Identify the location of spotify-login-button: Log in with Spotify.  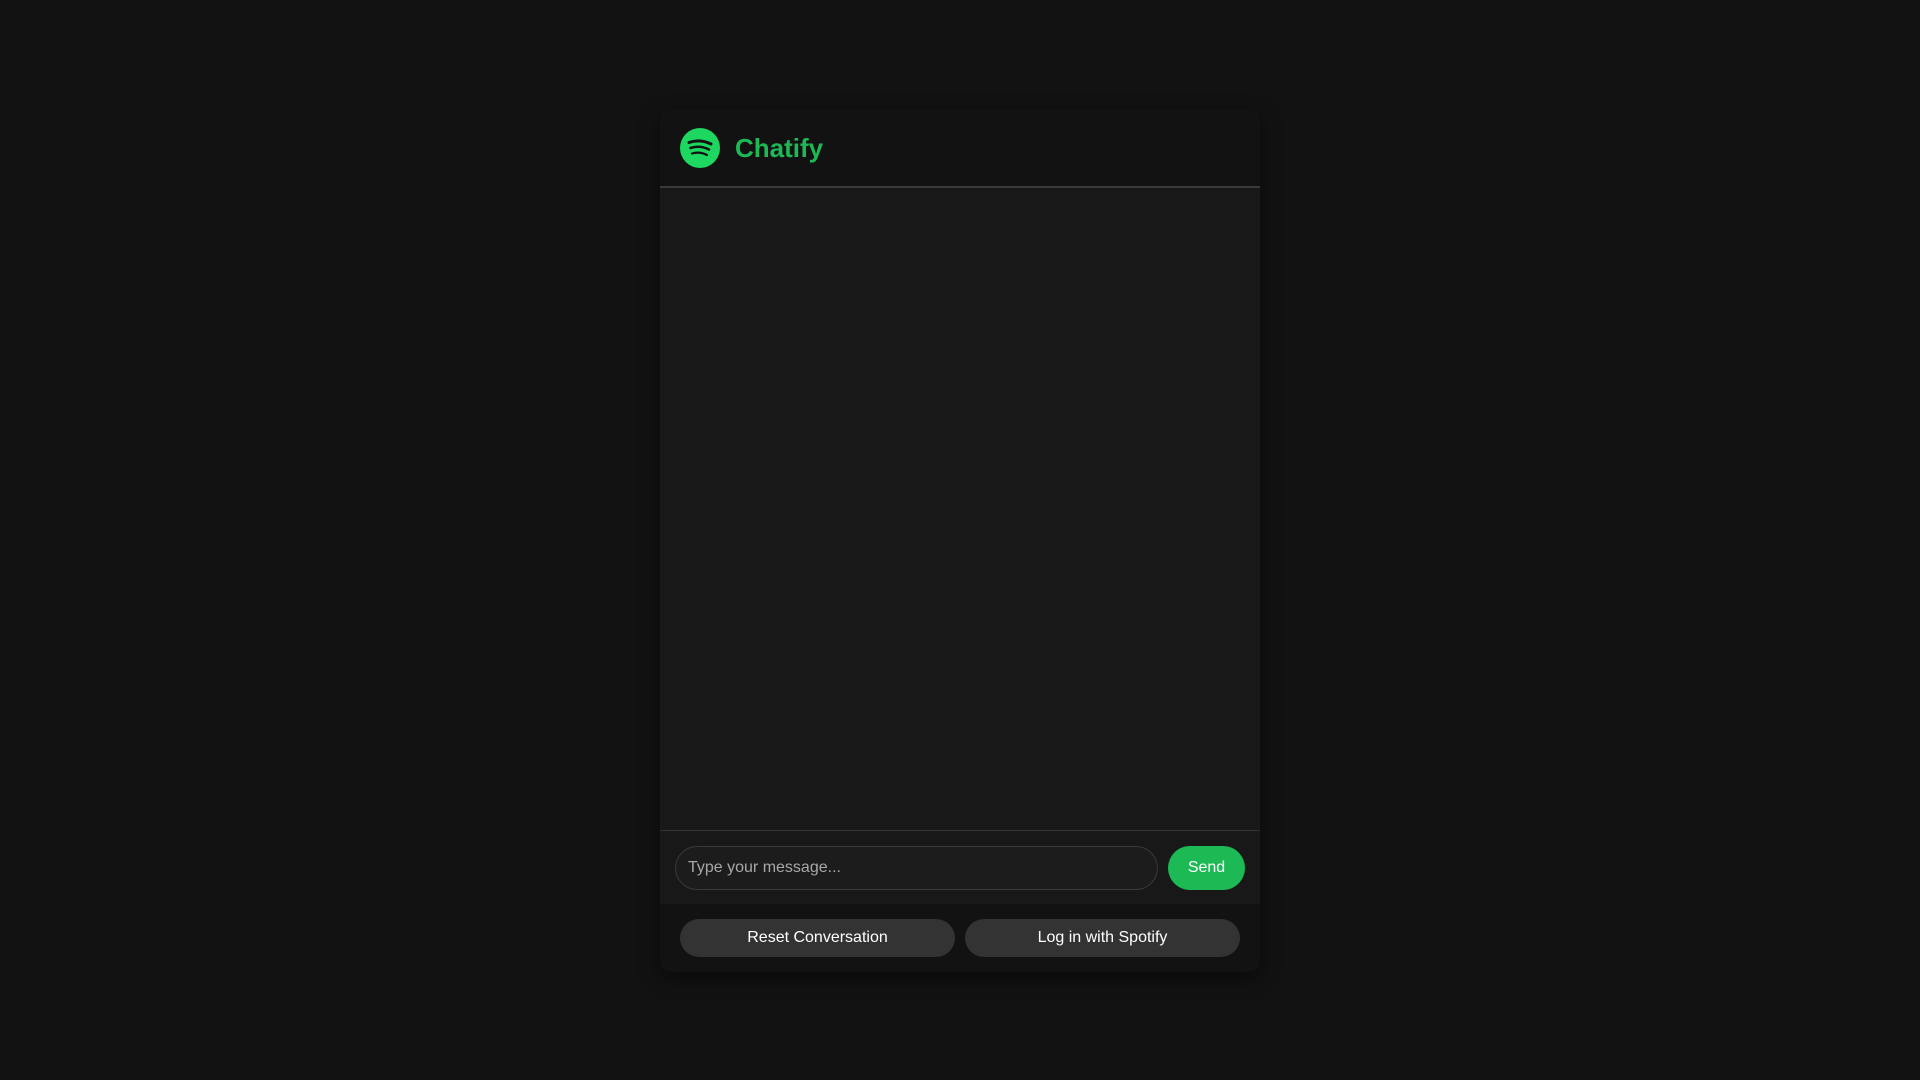
(1102, 938).